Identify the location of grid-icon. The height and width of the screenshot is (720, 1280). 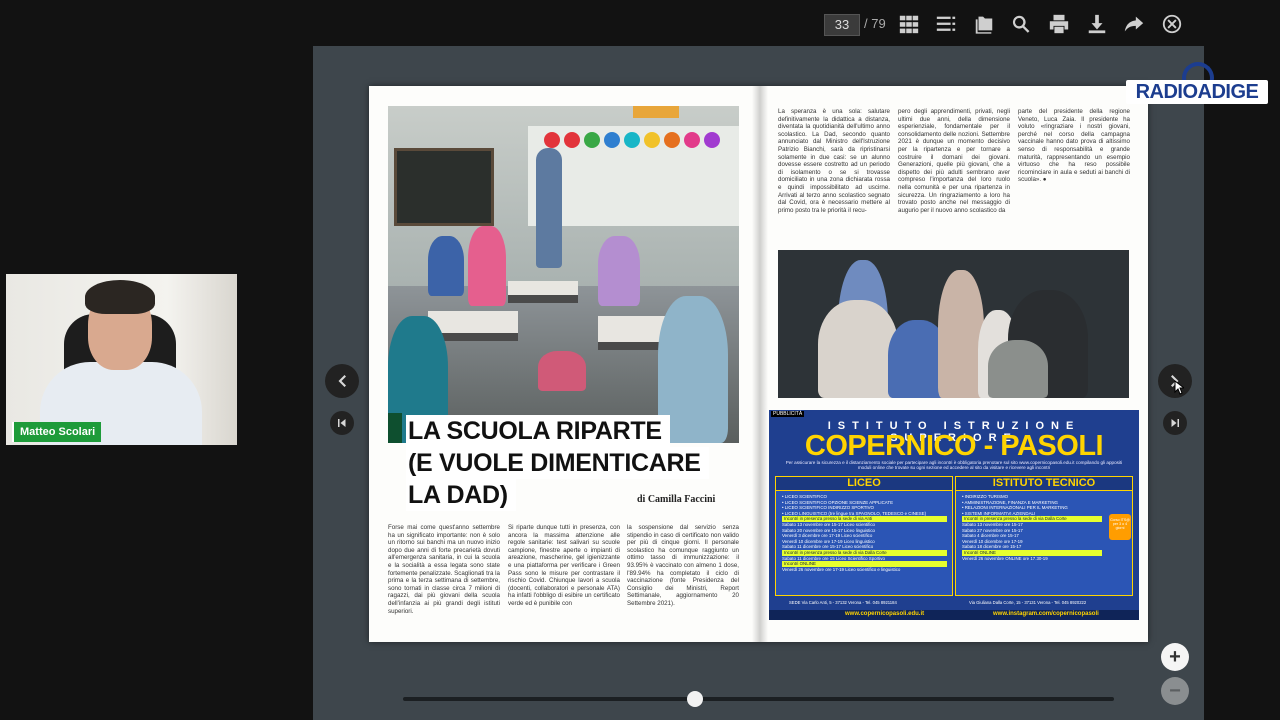
(909, 24).